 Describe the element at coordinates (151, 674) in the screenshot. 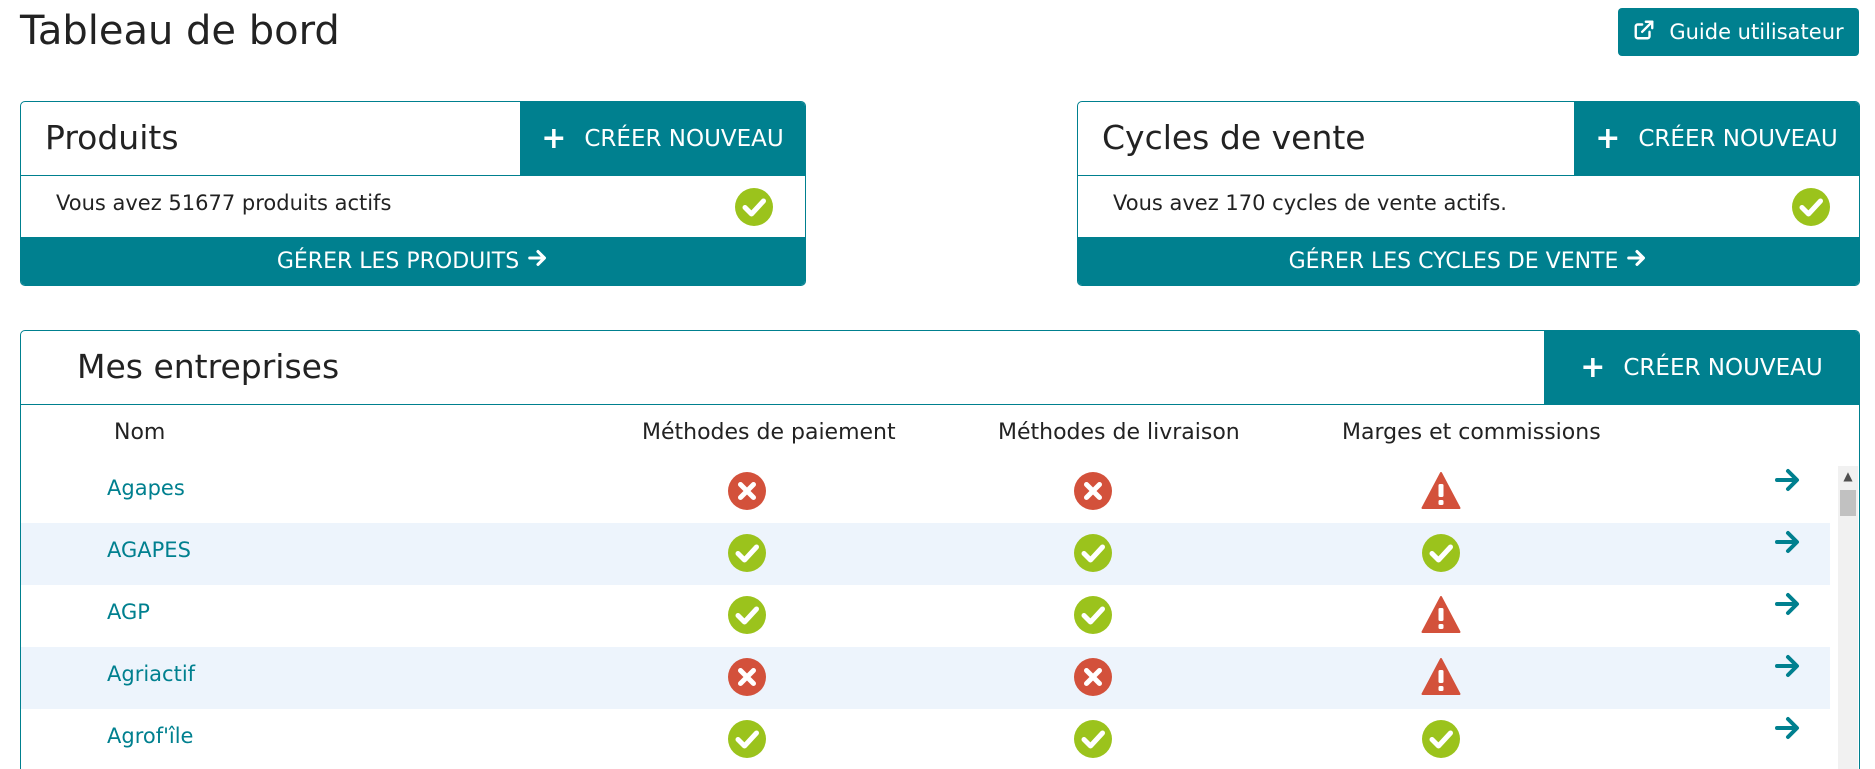

I see `company-name-link: Agriactif` at that location.